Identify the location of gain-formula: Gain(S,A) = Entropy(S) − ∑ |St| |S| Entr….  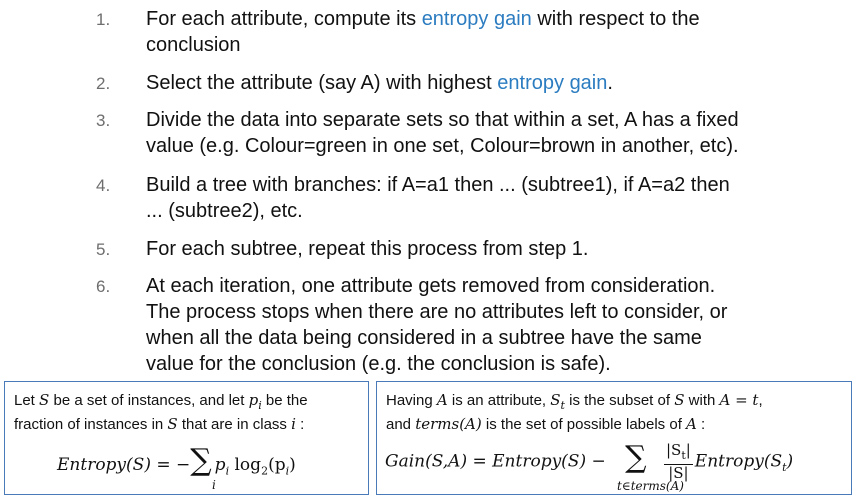
(589, 460).